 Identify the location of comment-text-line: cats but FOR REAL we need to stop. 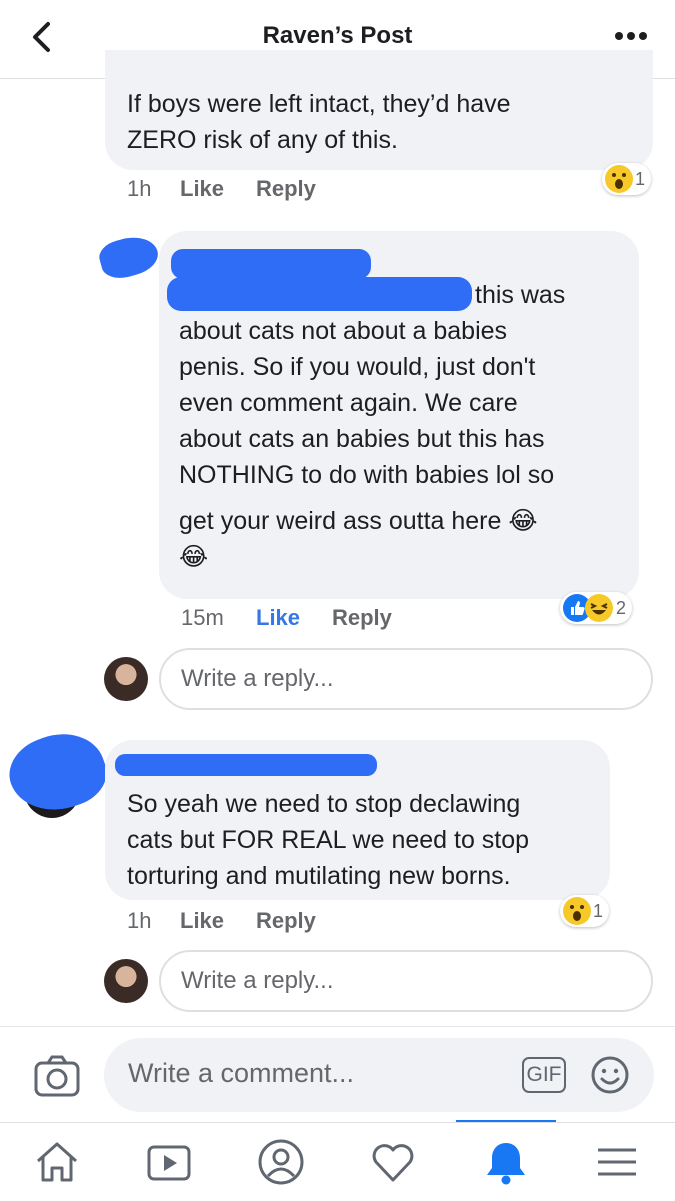
(328, 840).